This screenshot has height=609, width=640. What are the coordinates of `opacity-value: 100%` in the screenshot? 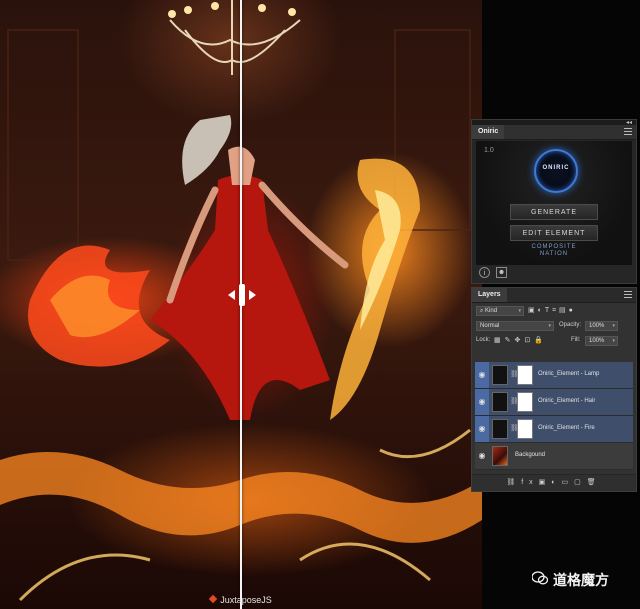 It's located at (597, 326).